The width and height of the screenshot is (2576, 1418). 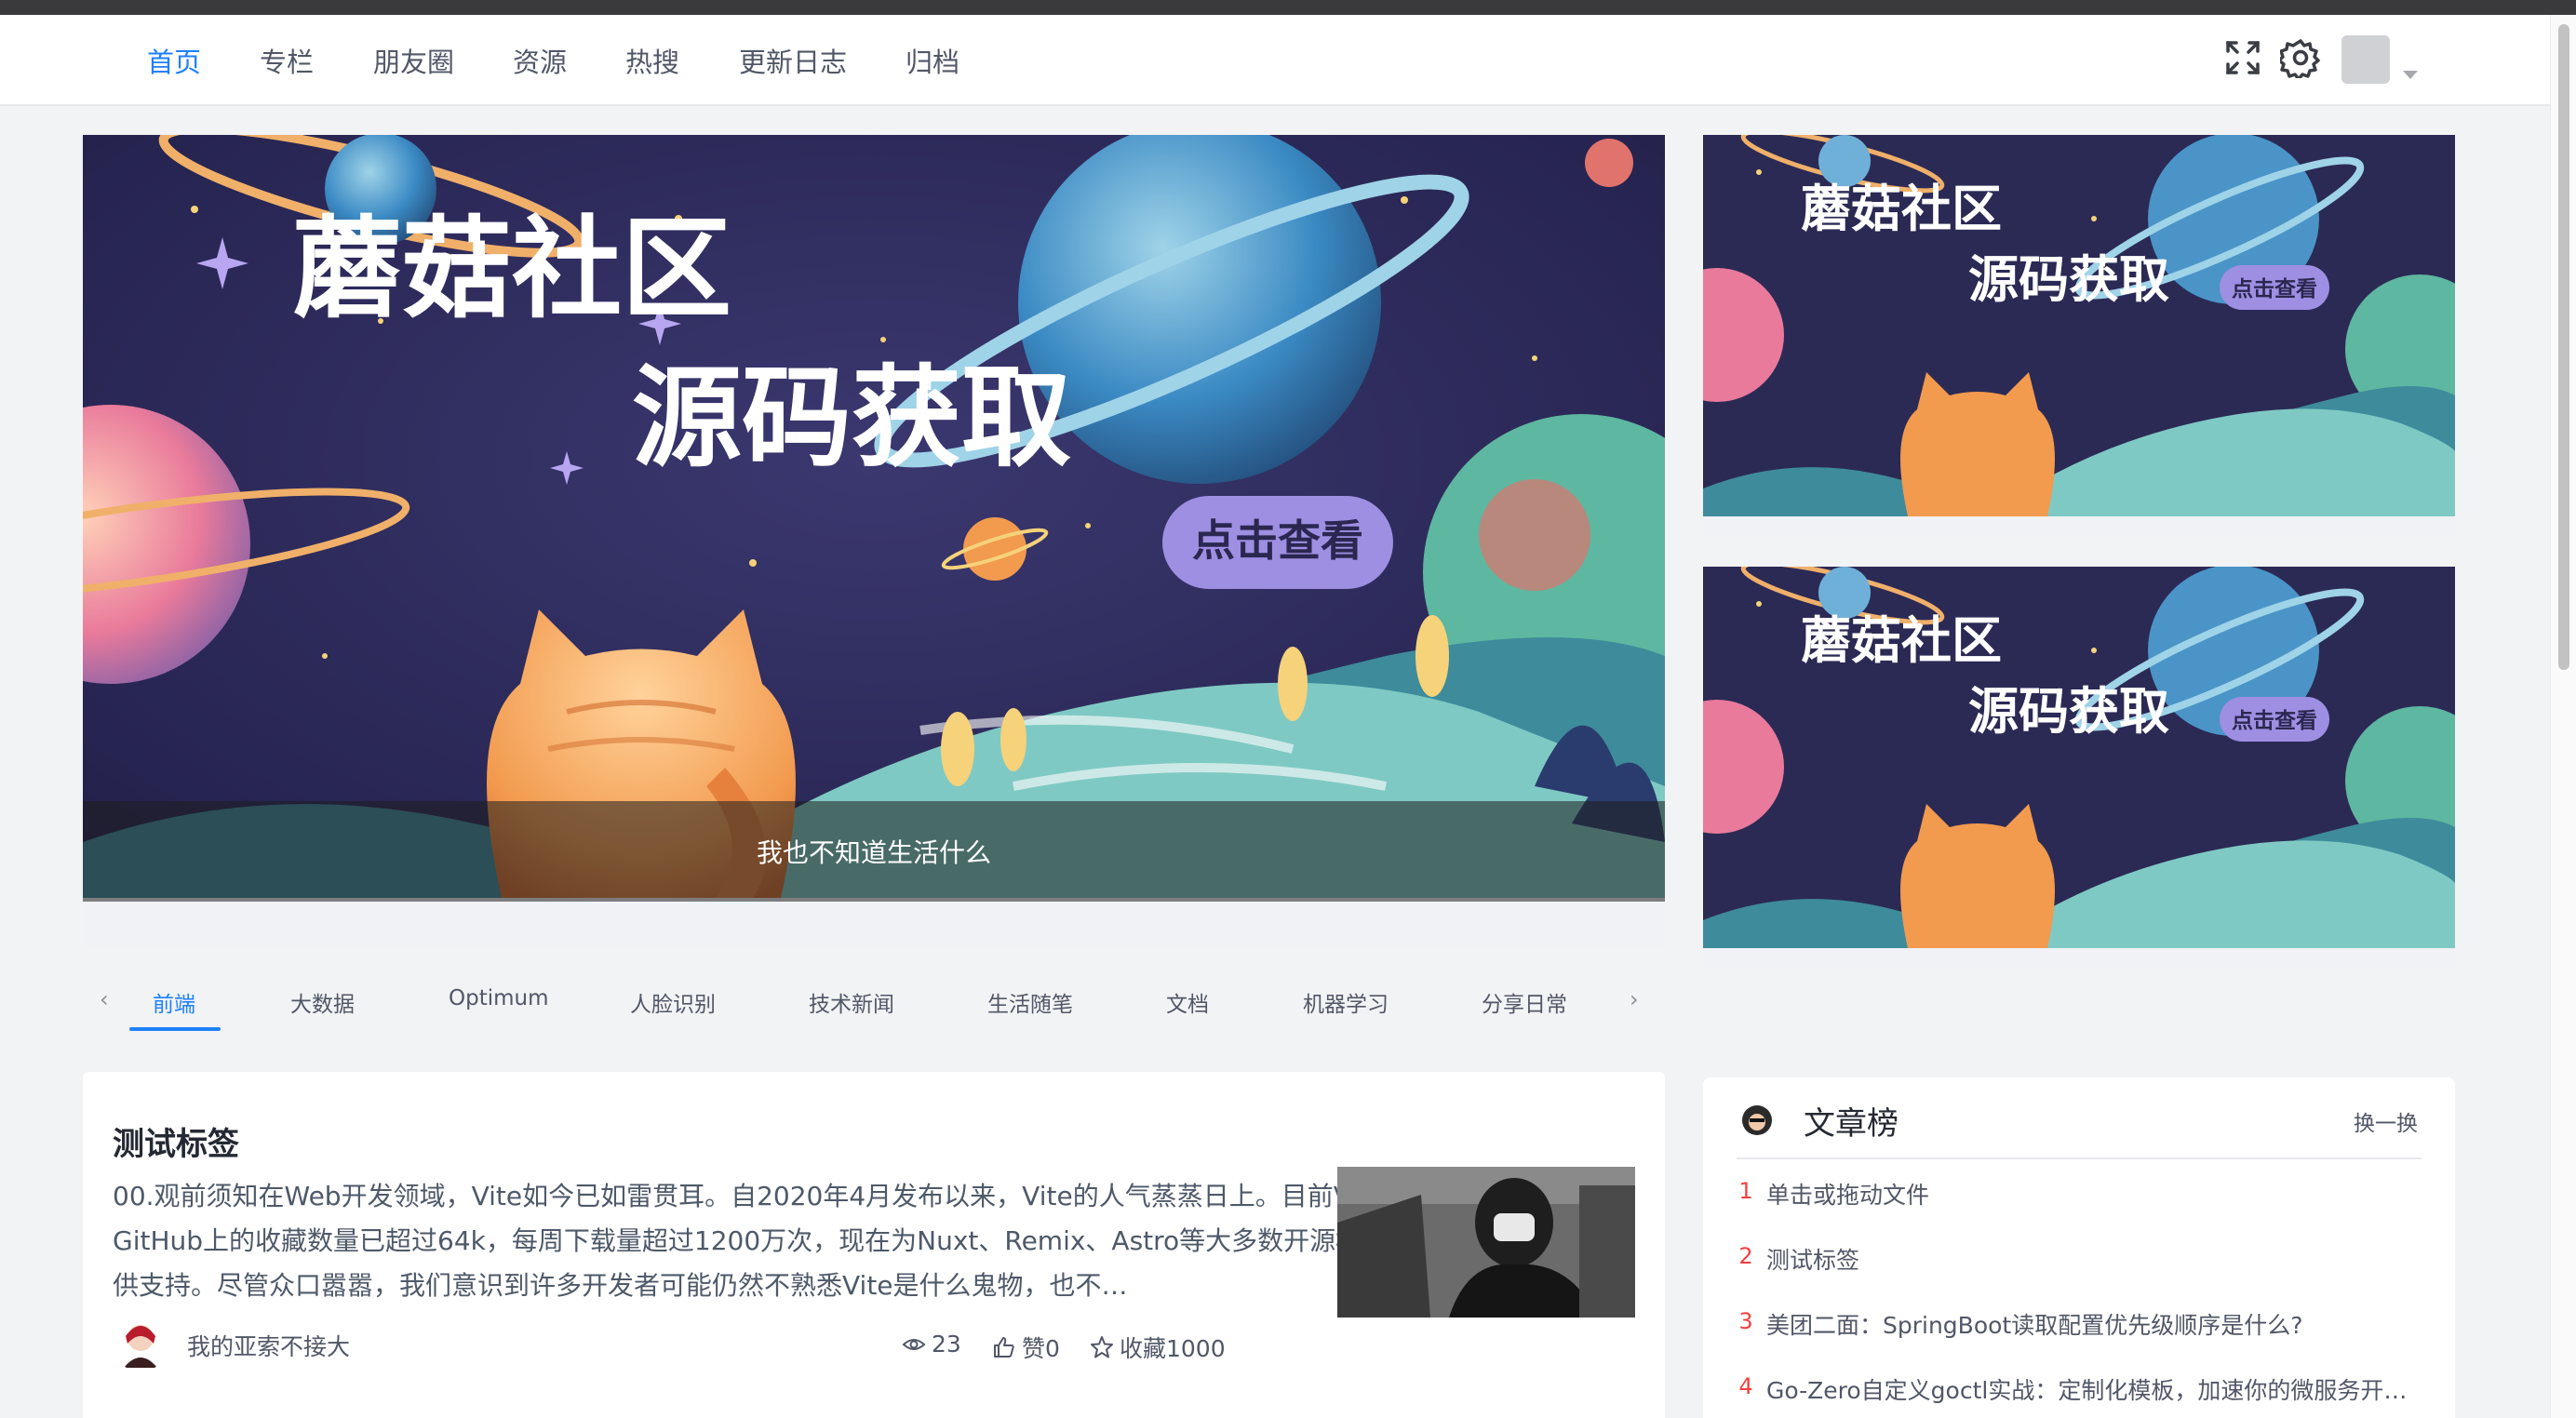 I want to click on ranking-divider, so click(x=2079, y=1158).